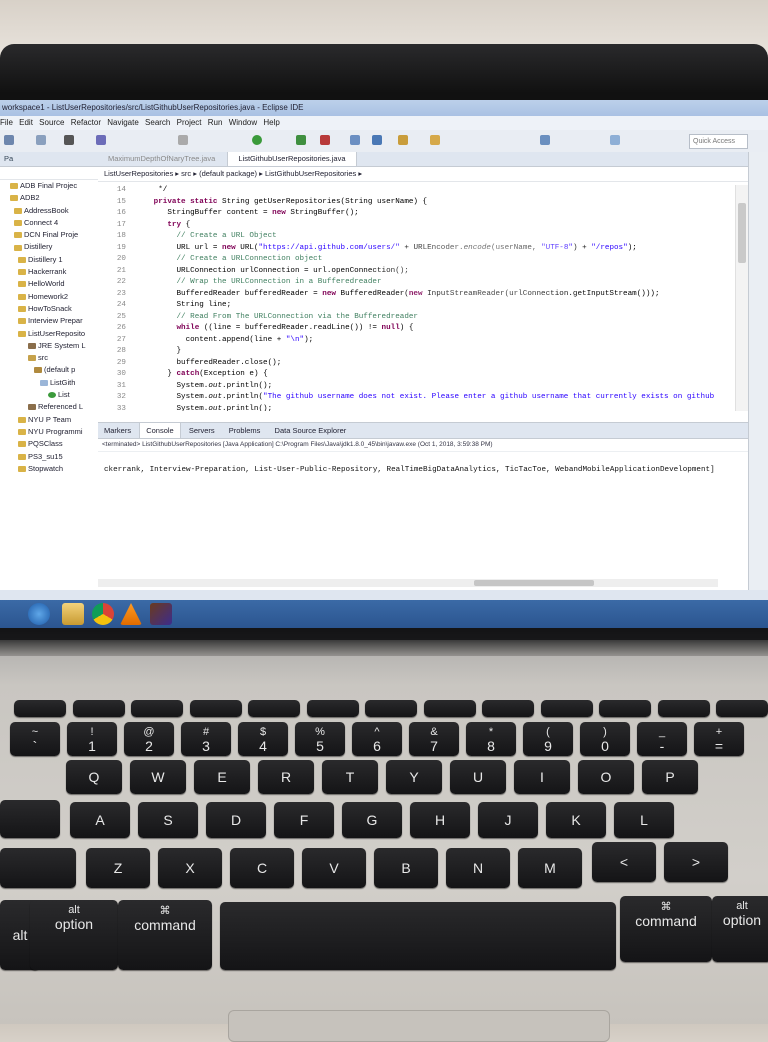 The width and height of the screenshot is (768, 1042). I want to click on tree-item: ListUserReposito, so click(49, 334).